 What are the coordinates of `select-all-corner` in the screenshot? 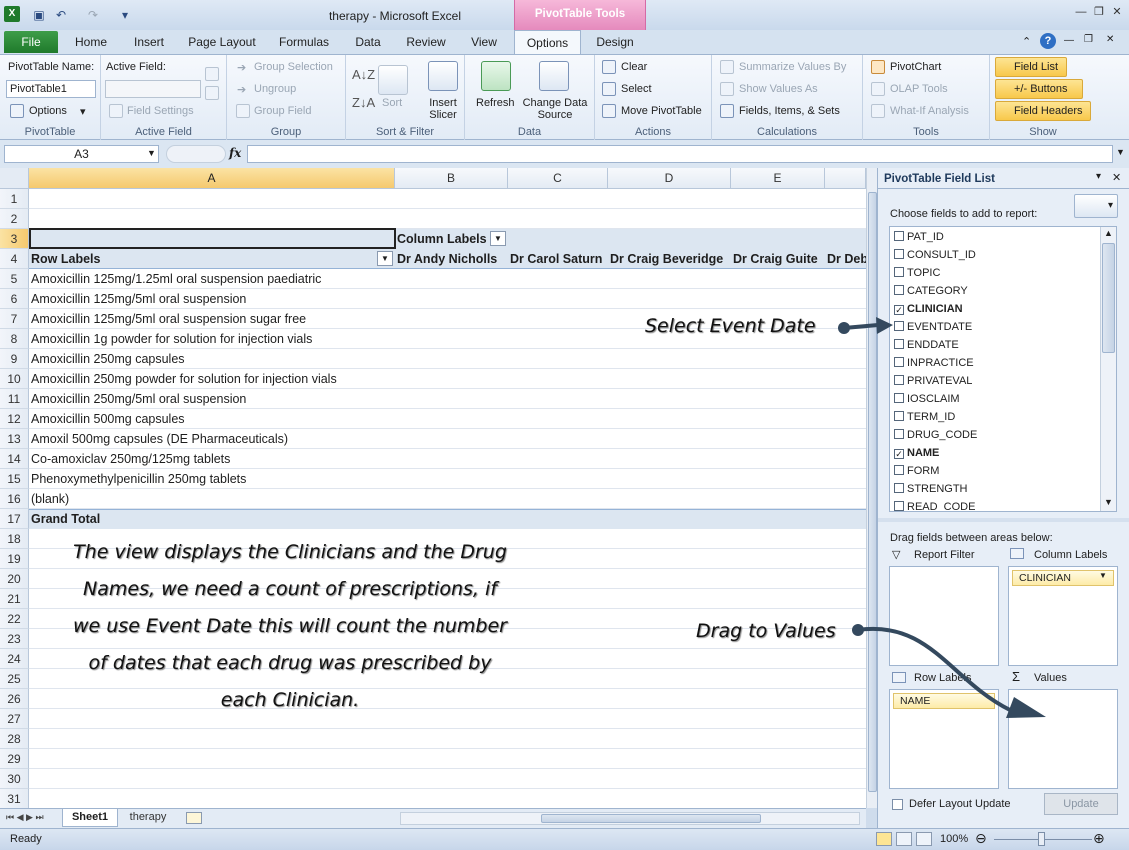 It's located at (14, 178).